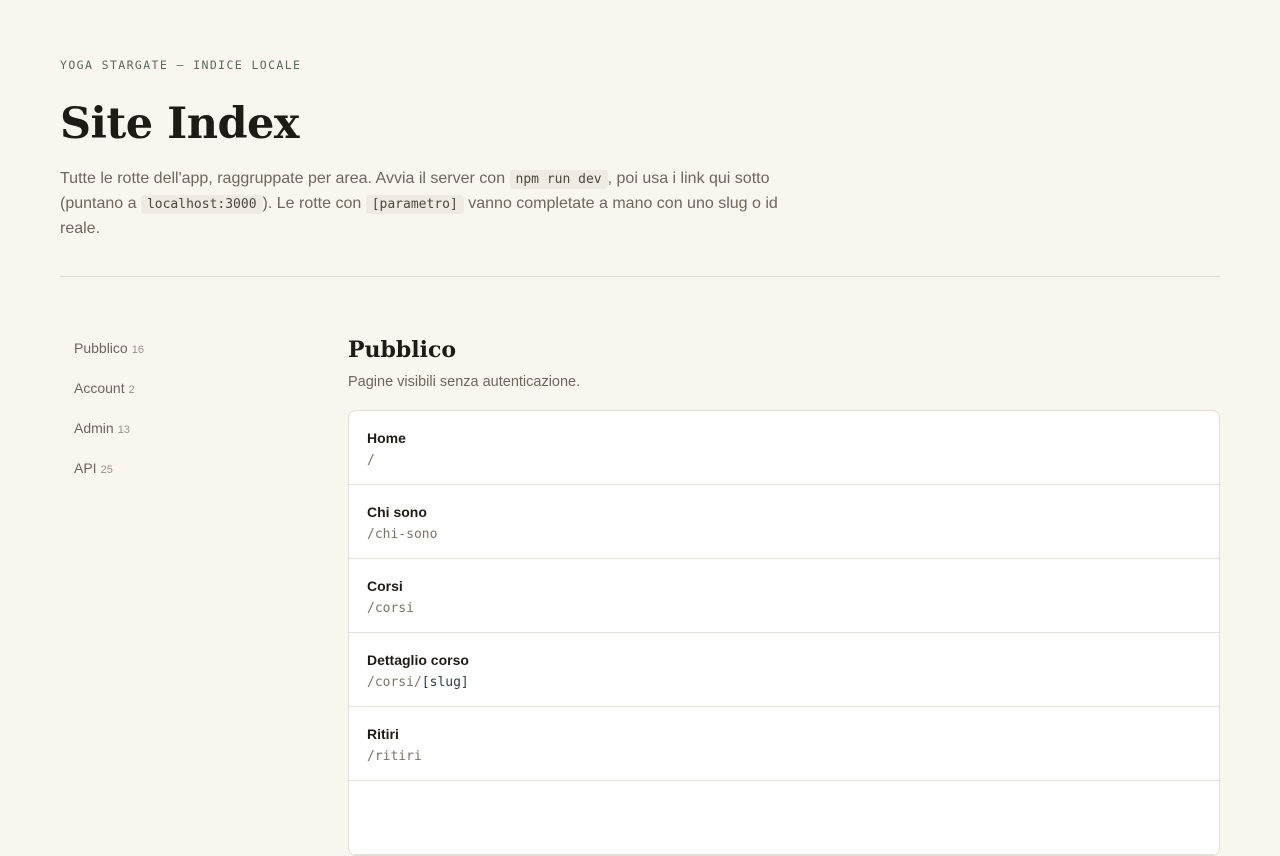 The image size is (1280, 856). Describe the element at coordinates (181, 65) in the screenshot. I see `eyebrow: YOGA STARGATE — INDICE LOCALE` at that location.